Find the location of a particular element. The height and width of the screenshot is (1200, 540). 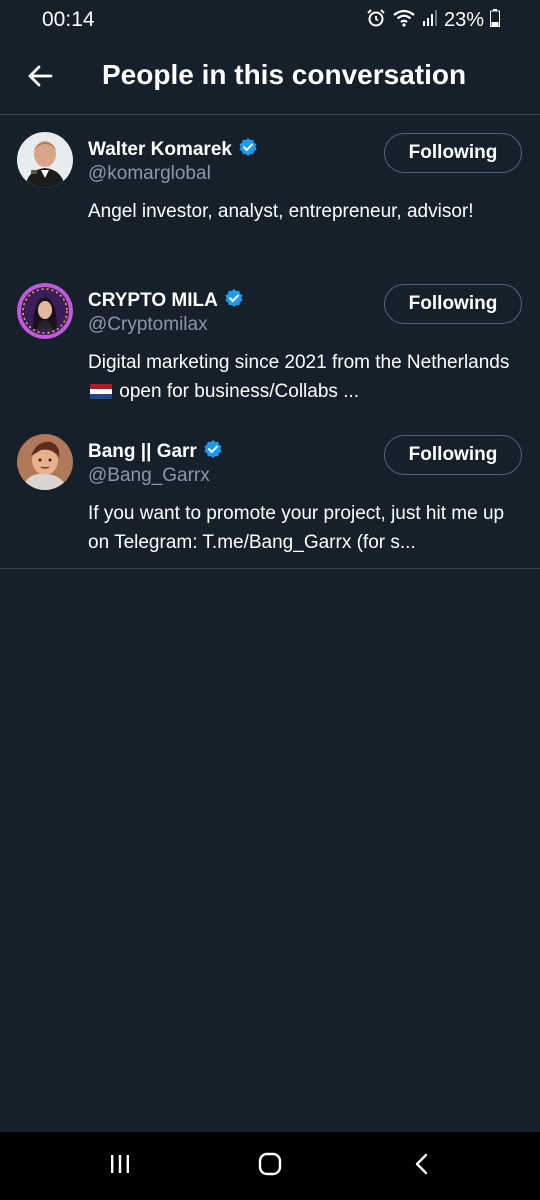

home-icon is located at coordinates (270, 1166).